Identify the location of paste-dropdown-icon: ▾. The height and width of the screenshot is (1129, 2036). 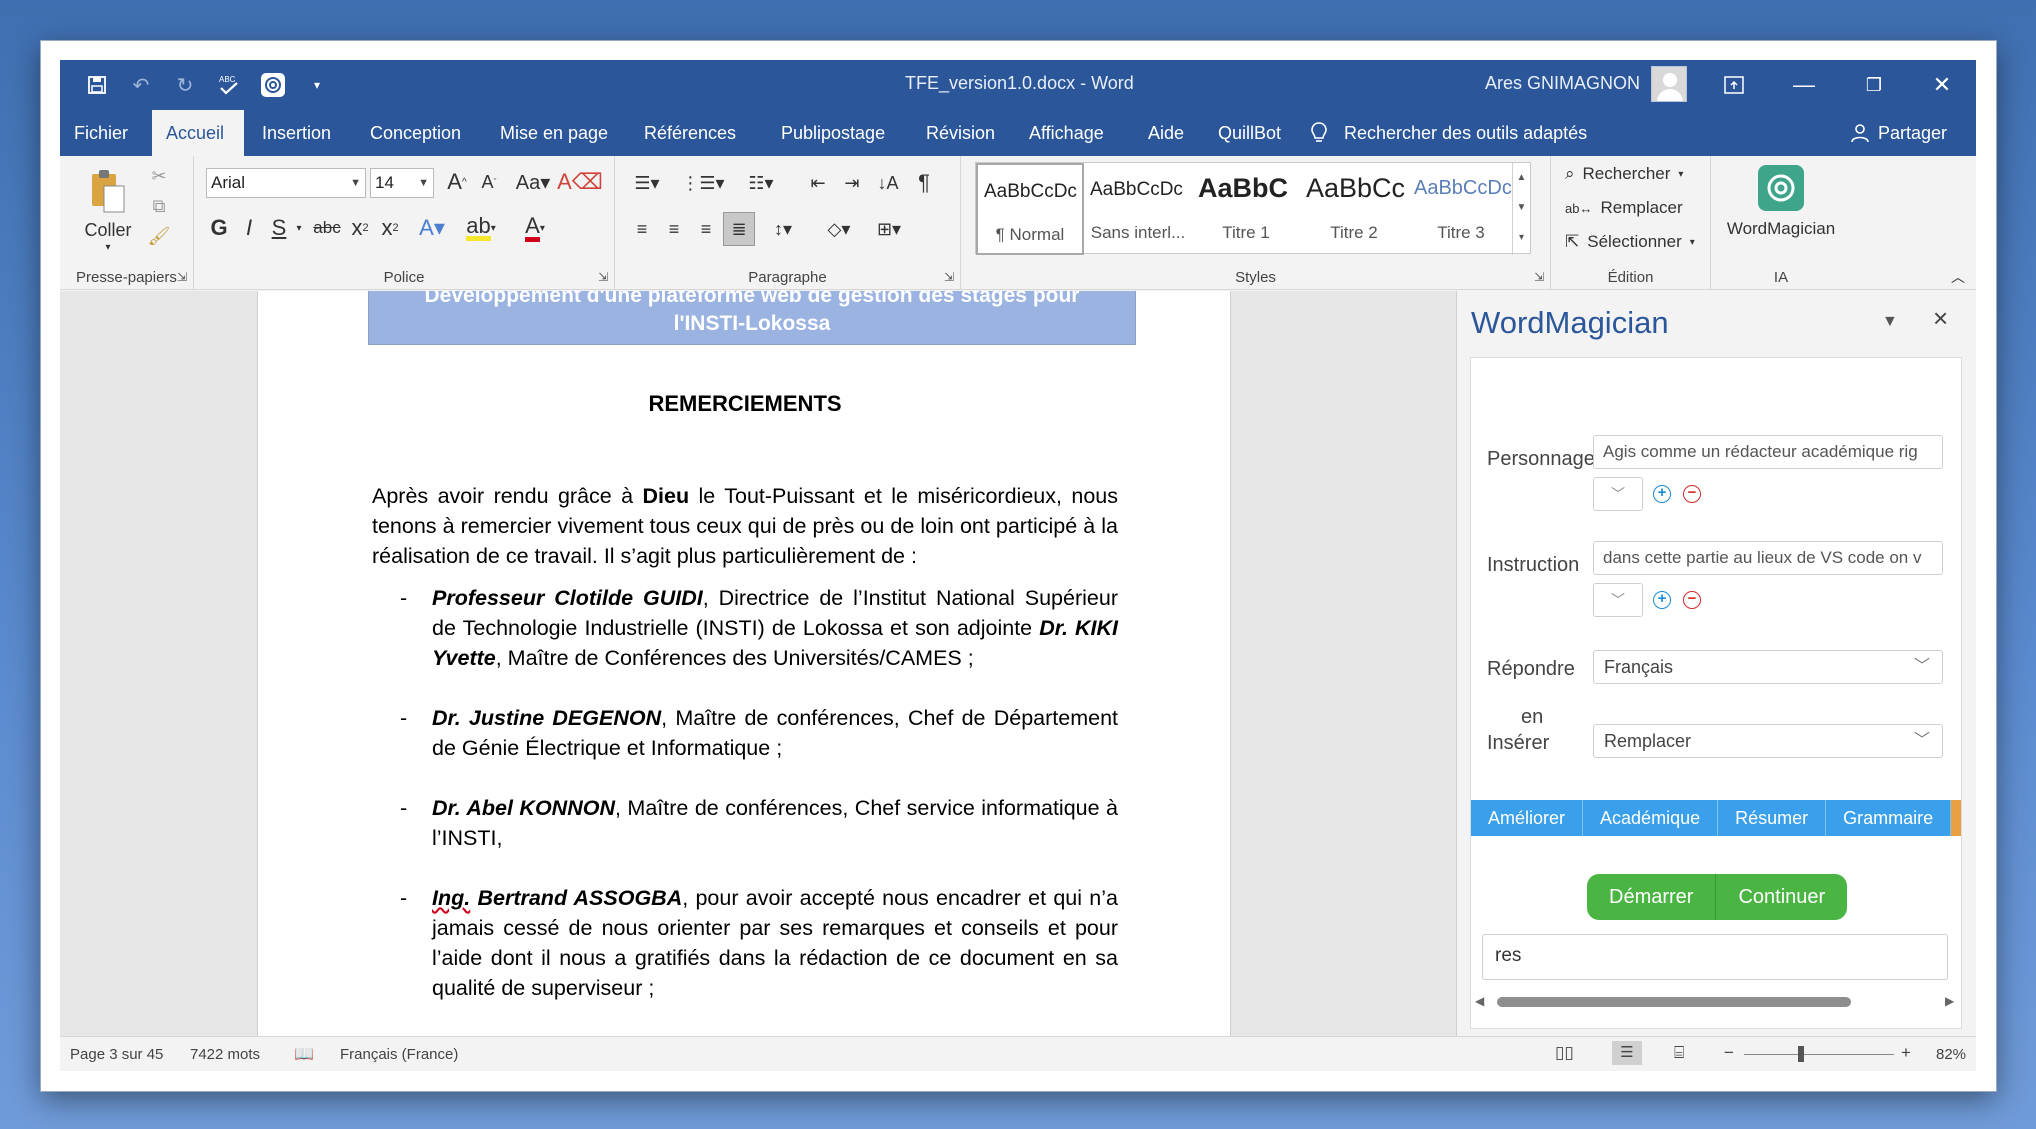
(108, 247).